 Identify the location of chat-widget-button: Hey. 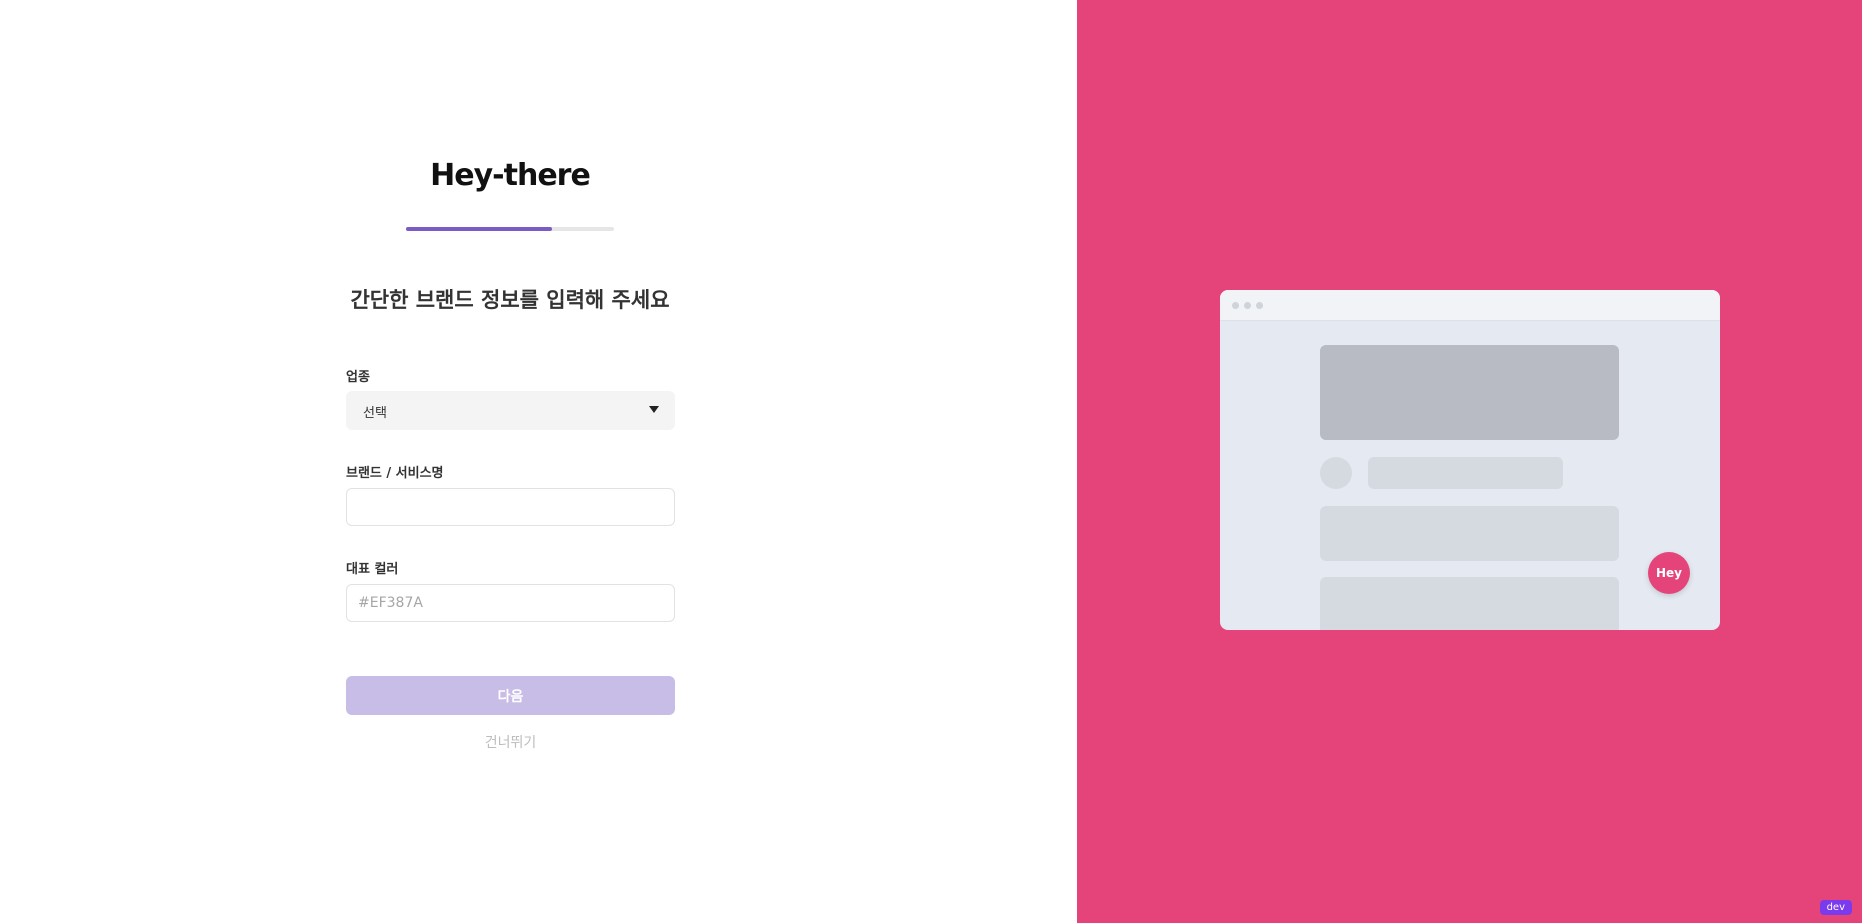
(1669, 573).